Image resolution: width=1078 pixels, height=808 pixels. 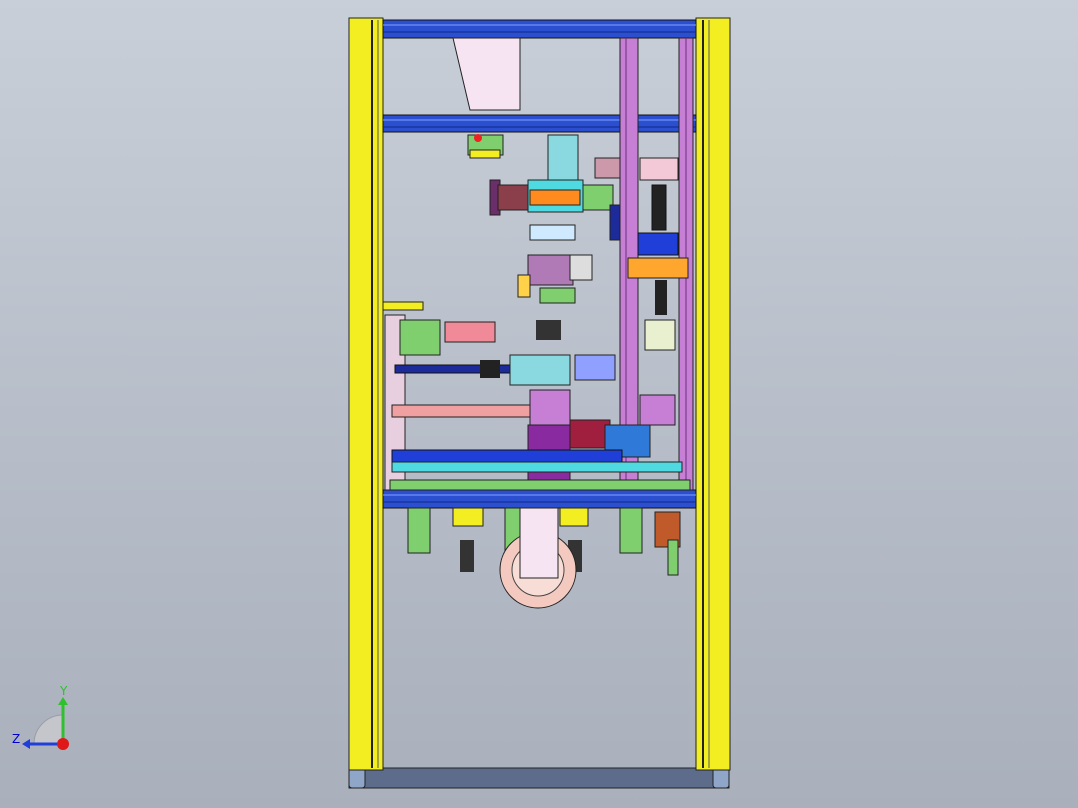 What do you see at coordinates (16, 739) in the screenshot?
I see `triad-z-label: Z` at bounding box center [16, 739].